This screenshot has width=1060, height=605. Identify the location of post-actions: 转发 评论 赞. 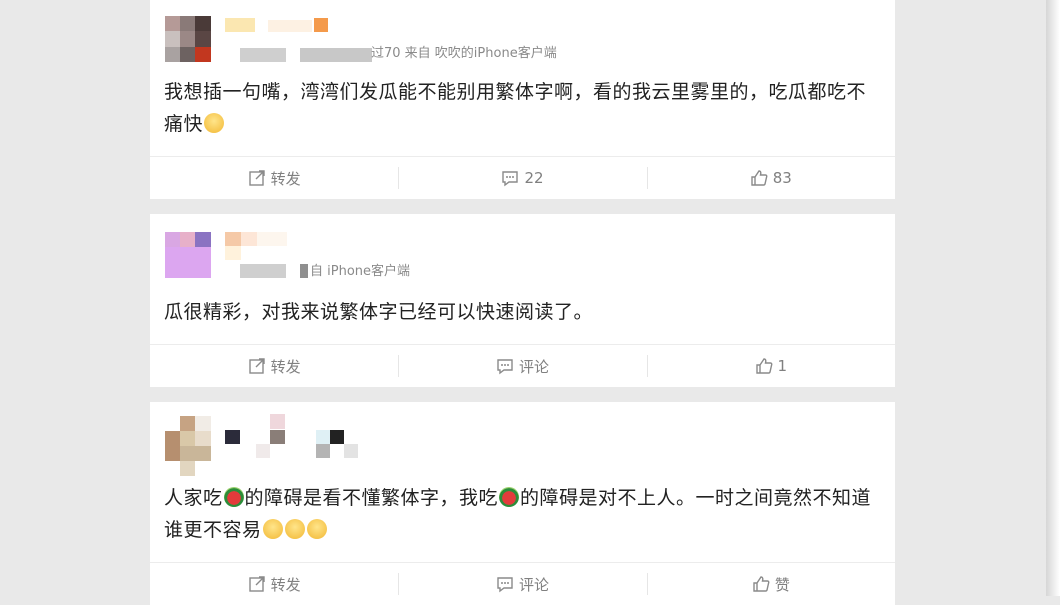
(522, 583).